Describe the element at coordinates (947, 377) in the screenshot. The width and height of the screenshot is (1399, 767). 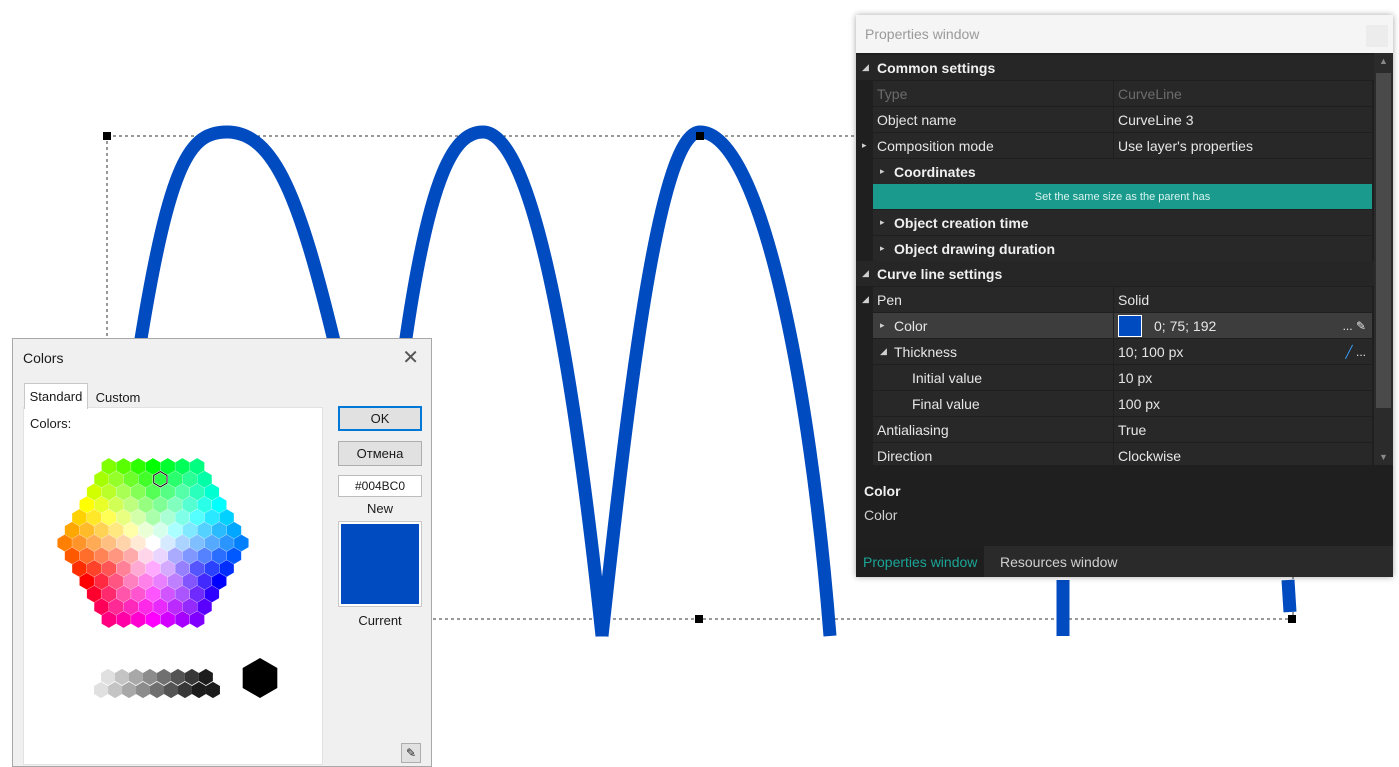
I see `initial-value-label: Initial value` at that location.